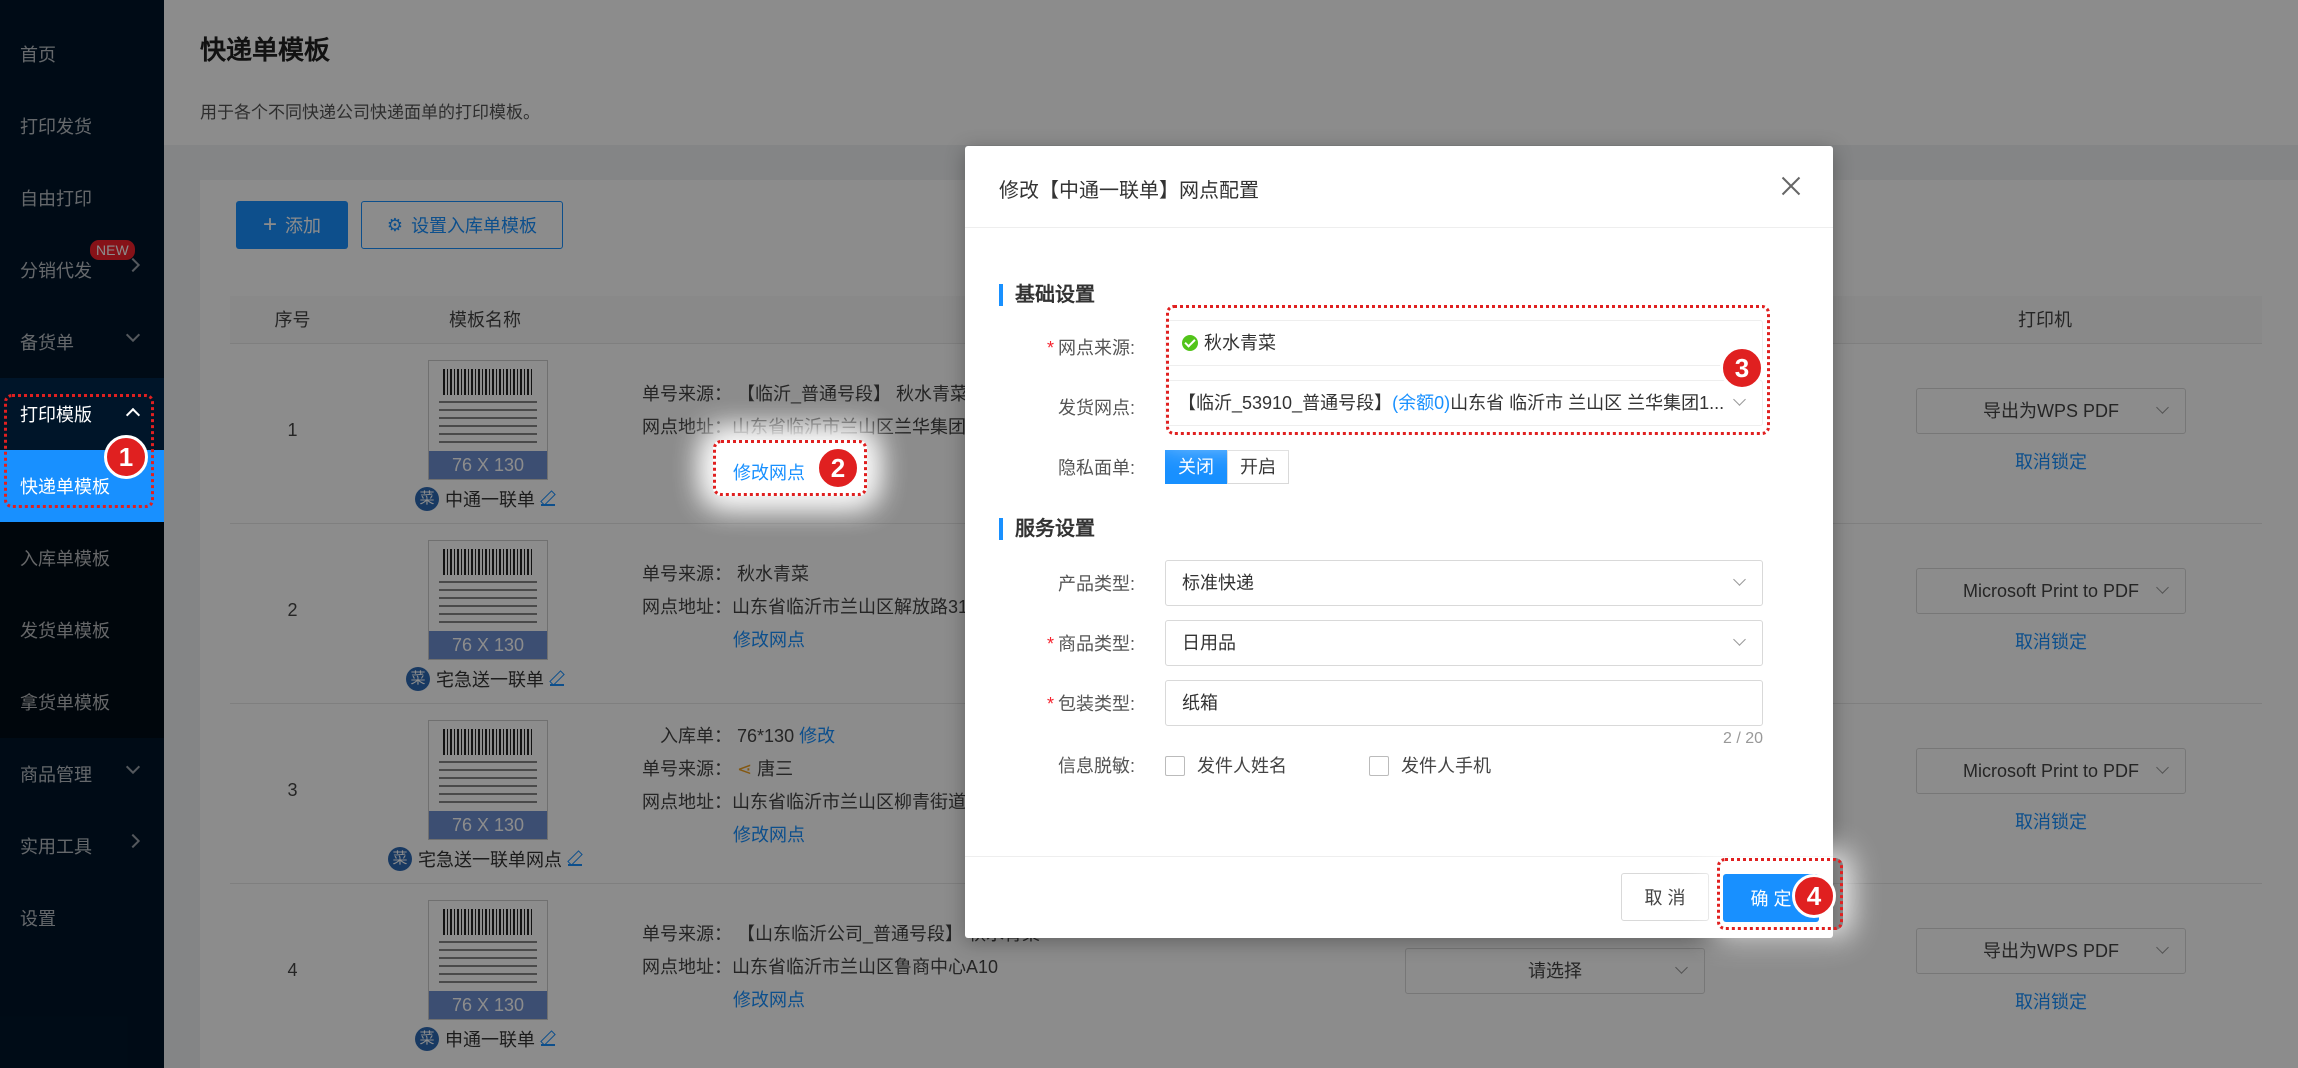 The width and height of the screenshot is (2298, 1068). What do you see at coordinates (769, 472) in the screenshot?
I see `edit-outlet-link-highlight: 修改网点` at bounding box center [769, 472].